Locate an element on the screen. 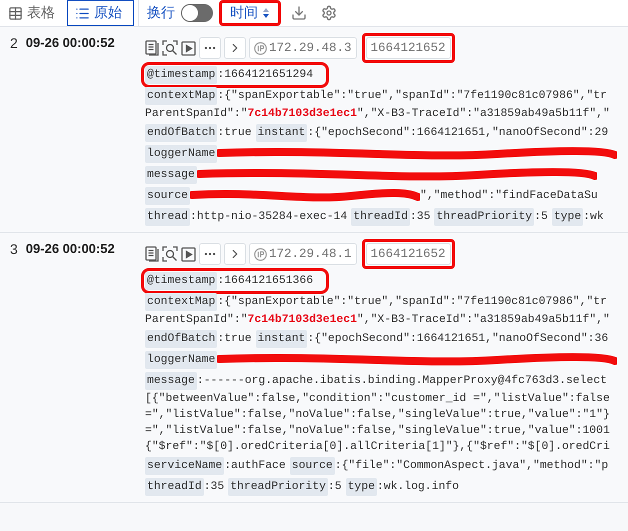  field-value: :wk is located at coordinates (593, 217).